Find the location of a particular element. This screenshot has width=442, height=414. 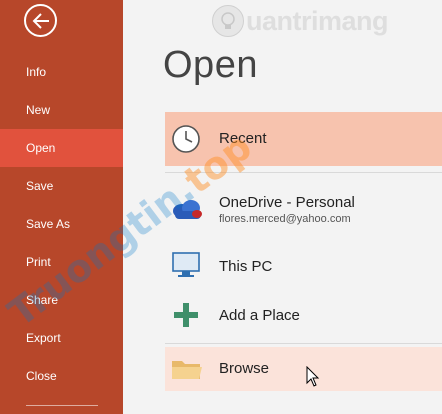

location-onedrive-account: flores.merced@yahoo.com is located at coordinates (285, 219).